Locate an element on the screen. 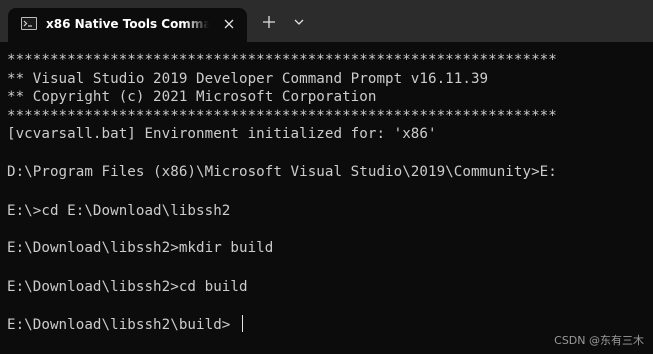 This screenshot has width=653, height=354. terminal-line: E:\Download\libssh2>mkdir build is located at coordinates (140, 248).